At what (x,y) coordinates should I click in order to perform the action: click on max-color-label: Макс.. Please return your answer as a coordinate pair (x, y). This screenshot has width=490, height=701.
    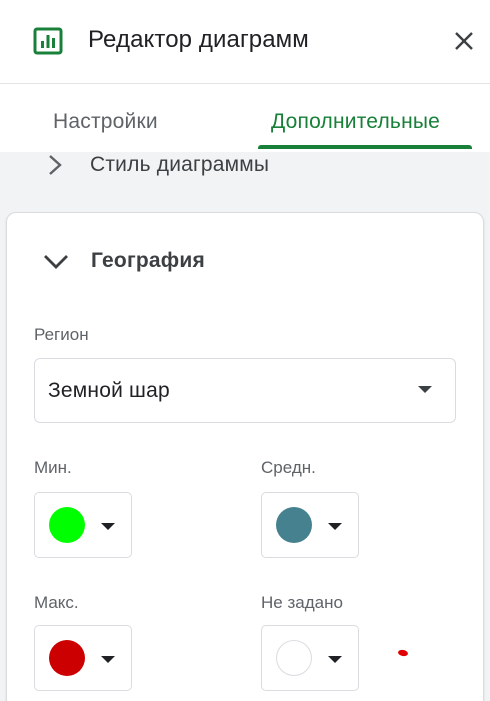
    Looking at the image, I should click on (56, 602).